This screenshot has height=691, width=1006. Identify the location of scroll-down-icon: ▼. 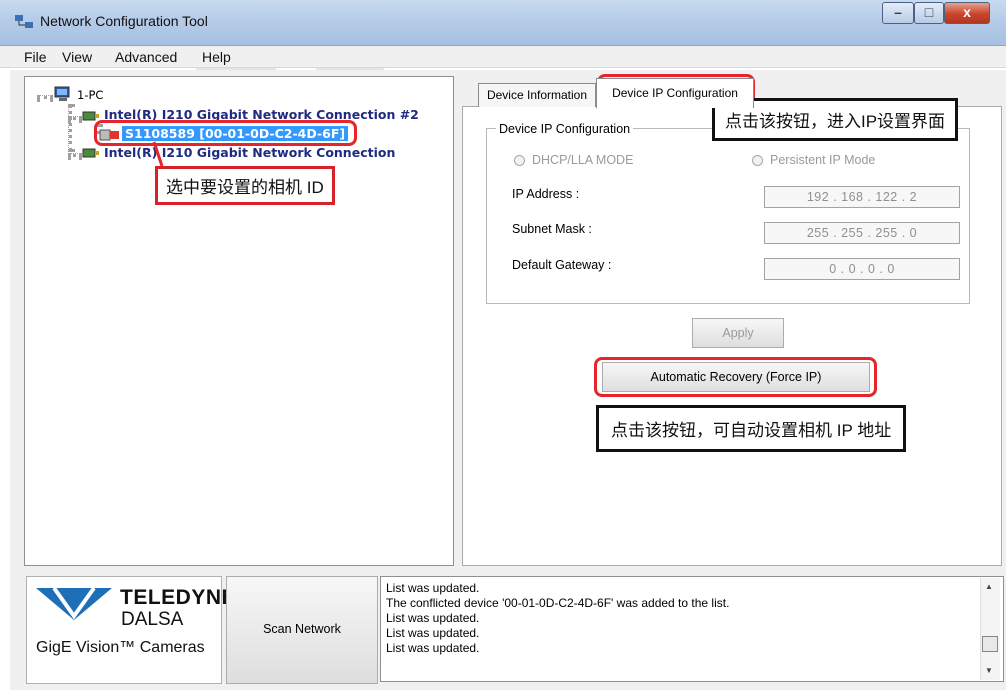
(989, 670).